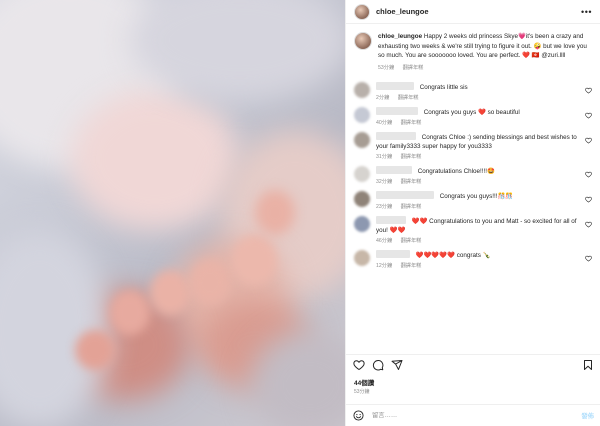  I want to click on comment-item: ❤️❤️❤️❤️❤️ congrats 🍾 12分鐘 翻譯年糕, so click(473, 258).